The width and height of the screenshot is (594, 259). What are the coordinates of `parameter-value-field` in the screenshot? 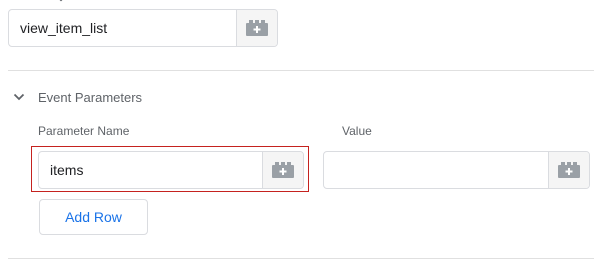 It's located at (456, 170).